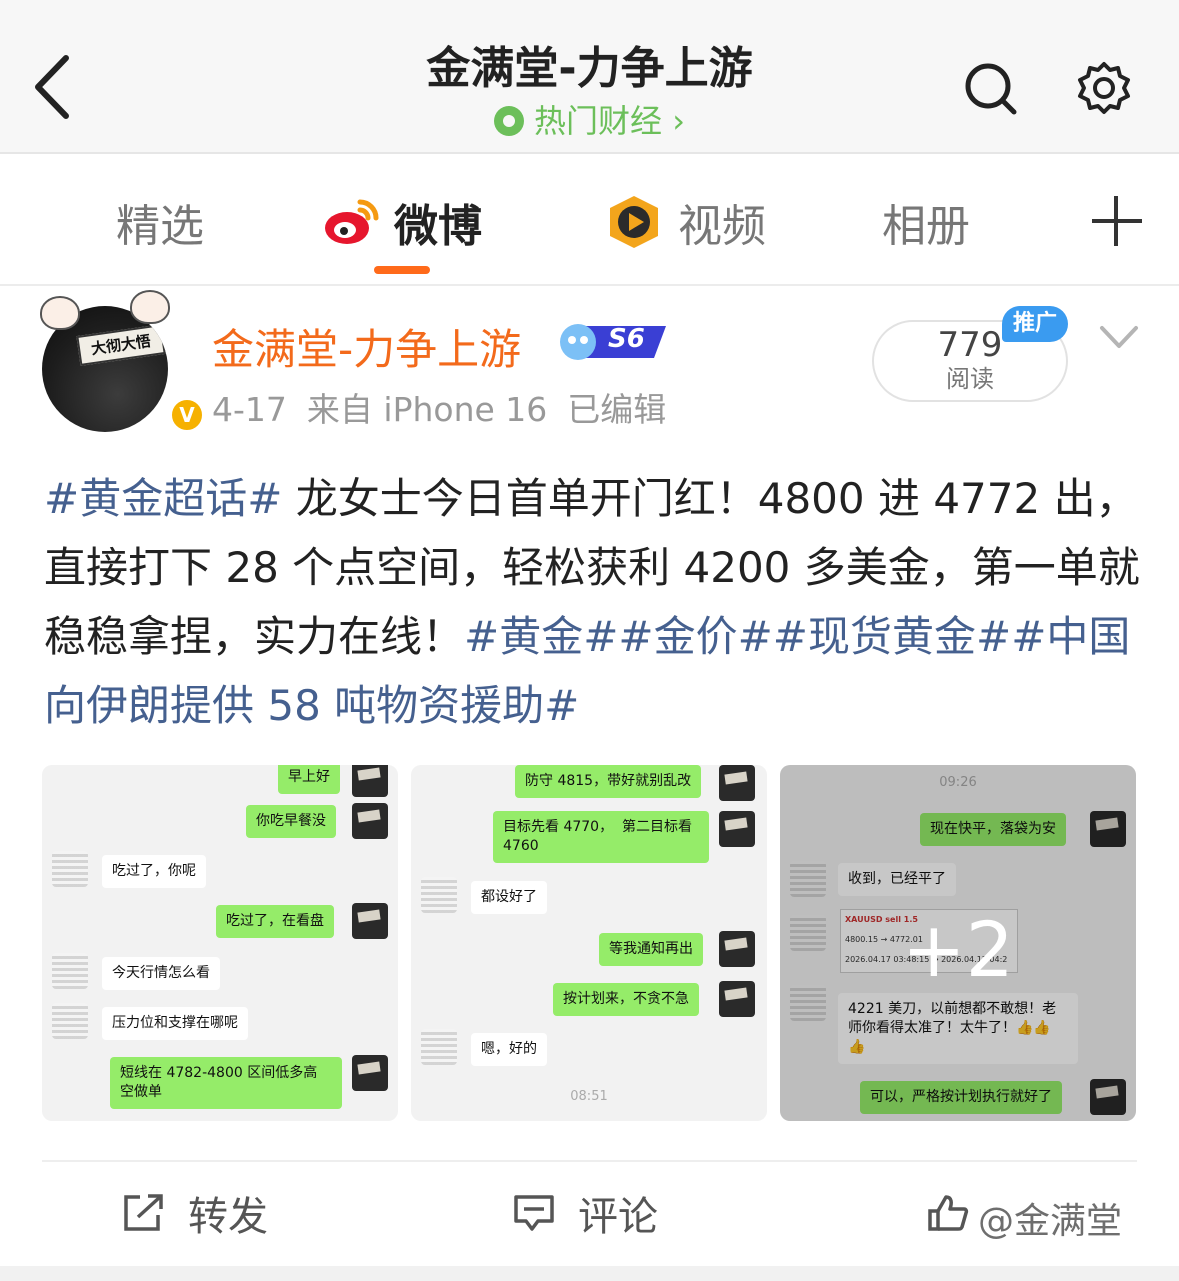  Describe the element at coordinates (678, 121) in the screenshot. I see `chevron-right-icon: ›` at that location.